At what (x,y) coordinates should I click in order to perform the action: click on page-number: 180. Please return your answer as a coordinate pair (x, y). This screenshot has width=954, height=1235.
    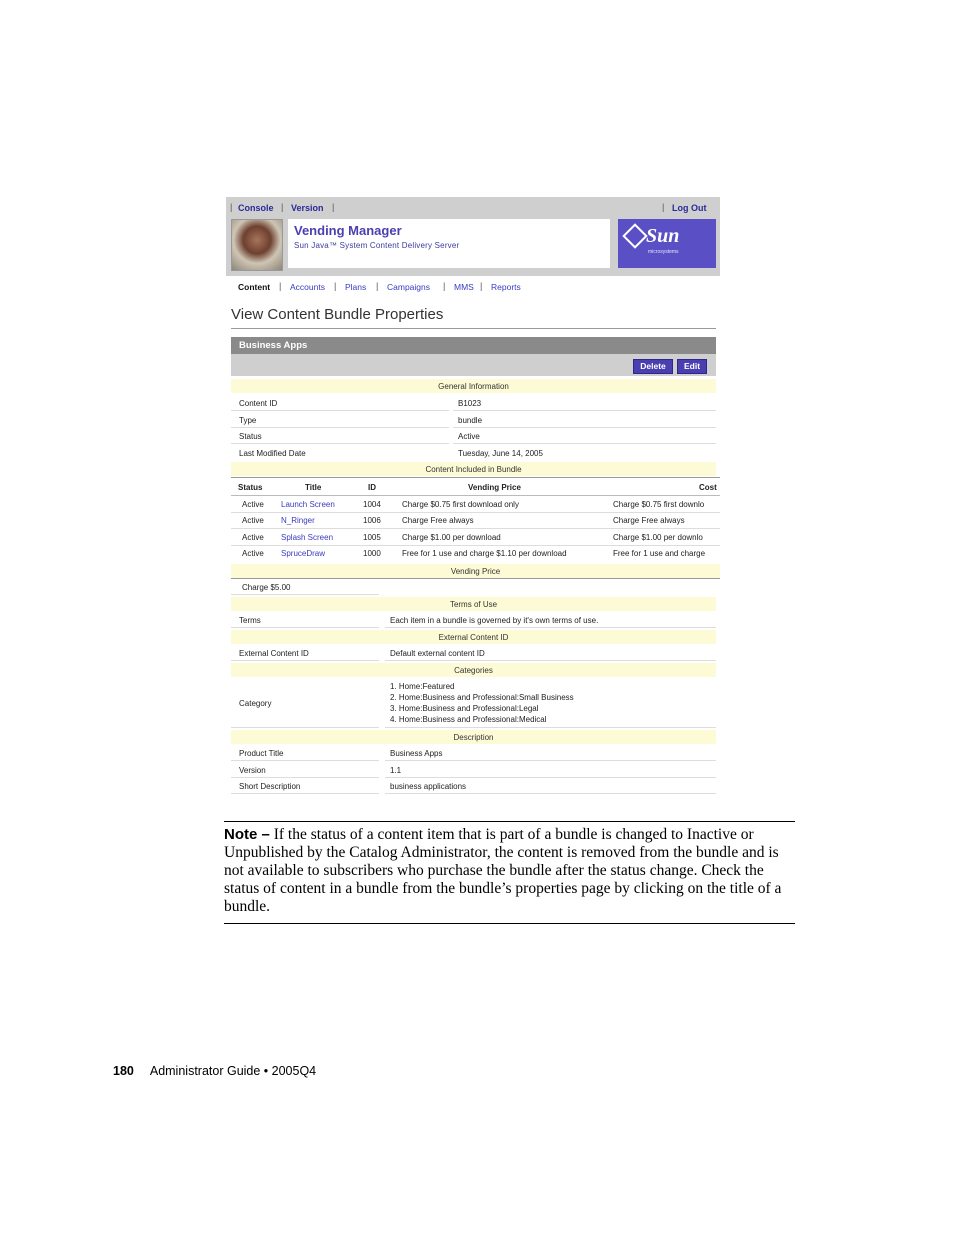
    Looking at the image, I should click on (123, 1071).